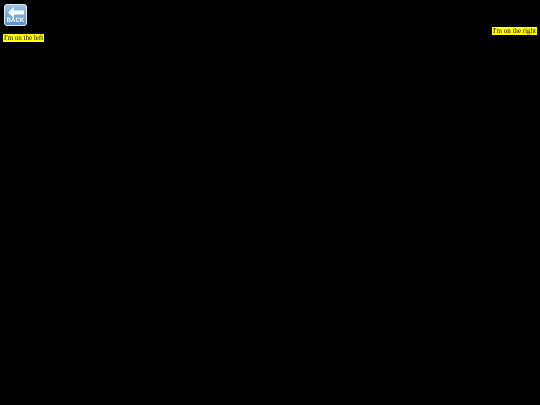 Image resolution: width=540 pixels, height=405 pixels. What do you see at coordinates (15, 21) in the screenshot?
I see `back-label: BACK` at bounding box center [15, 21].